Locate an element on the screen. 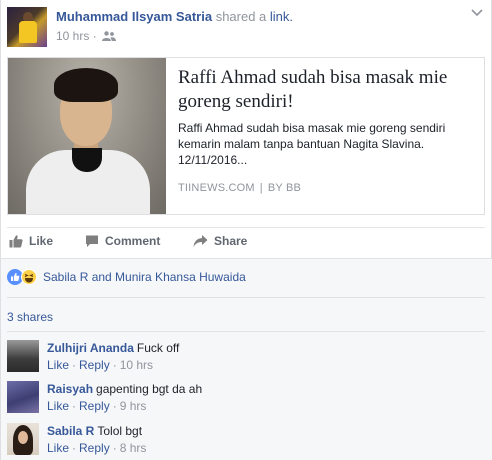 The image size is (492, 460). comment-text: gapenting bgt da ah is located at coordinates (149, 389).